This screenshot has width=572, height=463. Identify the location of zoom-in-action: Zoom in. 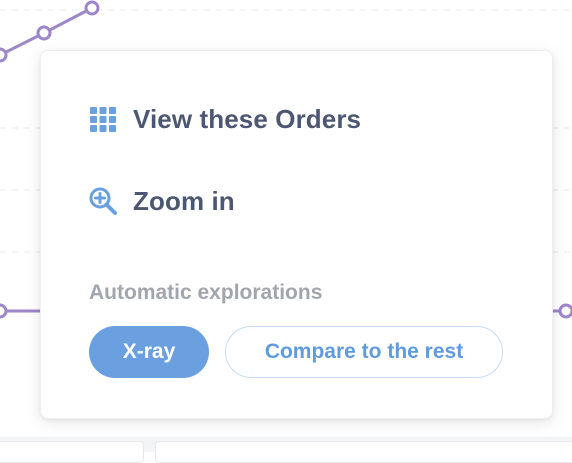
(161, 201).